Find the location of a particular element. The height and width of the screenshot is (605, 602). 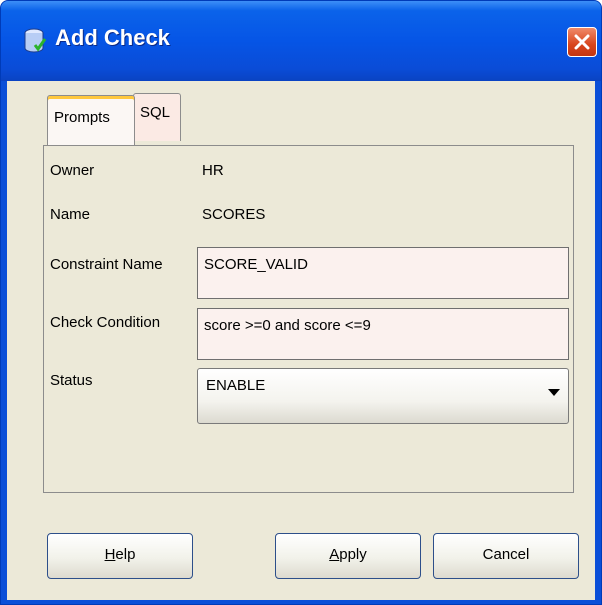

help-label-rest: elp is located at coordinates (125, 554).